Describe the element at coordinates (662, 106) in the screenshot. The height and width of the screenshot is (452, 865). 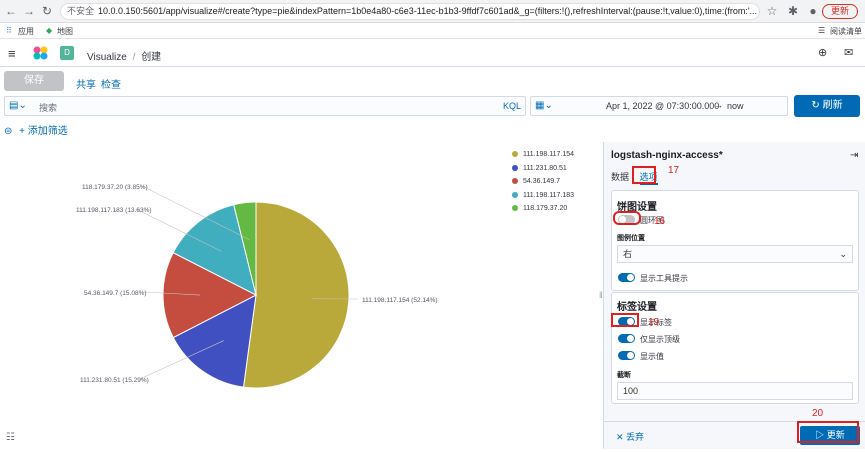
I see `date-start: Apr 1, 2022 @ 07:30:00.000` at that location.